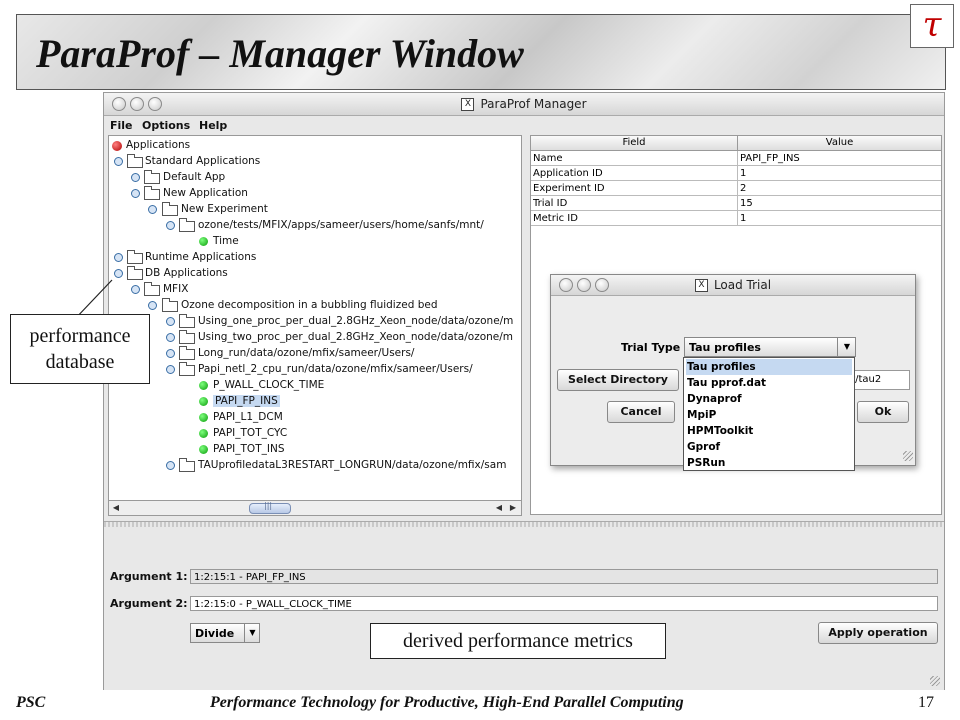 The image size is (960, 720). Describe the element at coordinates (634, 203) in the screenshot. I see `table-cell: Trial ID` at that location.